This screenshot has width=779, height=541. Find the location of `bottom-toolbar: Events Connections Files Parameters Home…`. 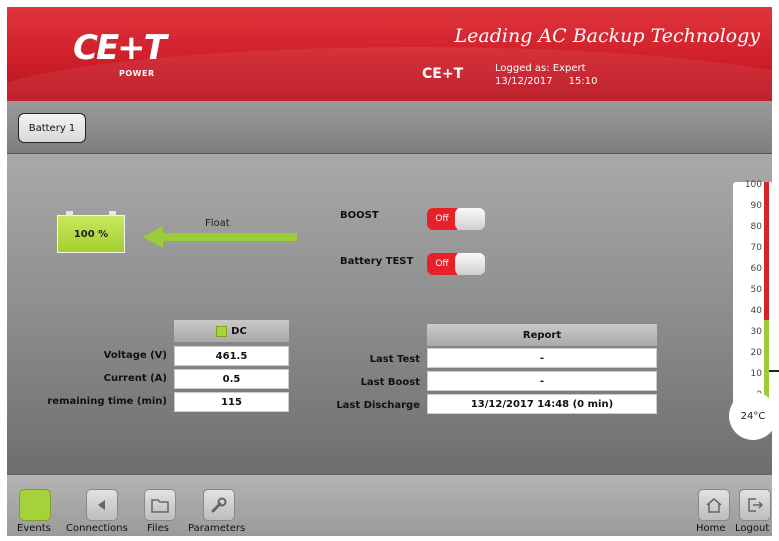

bottom-toolbar: Events Connections Files Parameters Home… is located at coordinates (389, 505).